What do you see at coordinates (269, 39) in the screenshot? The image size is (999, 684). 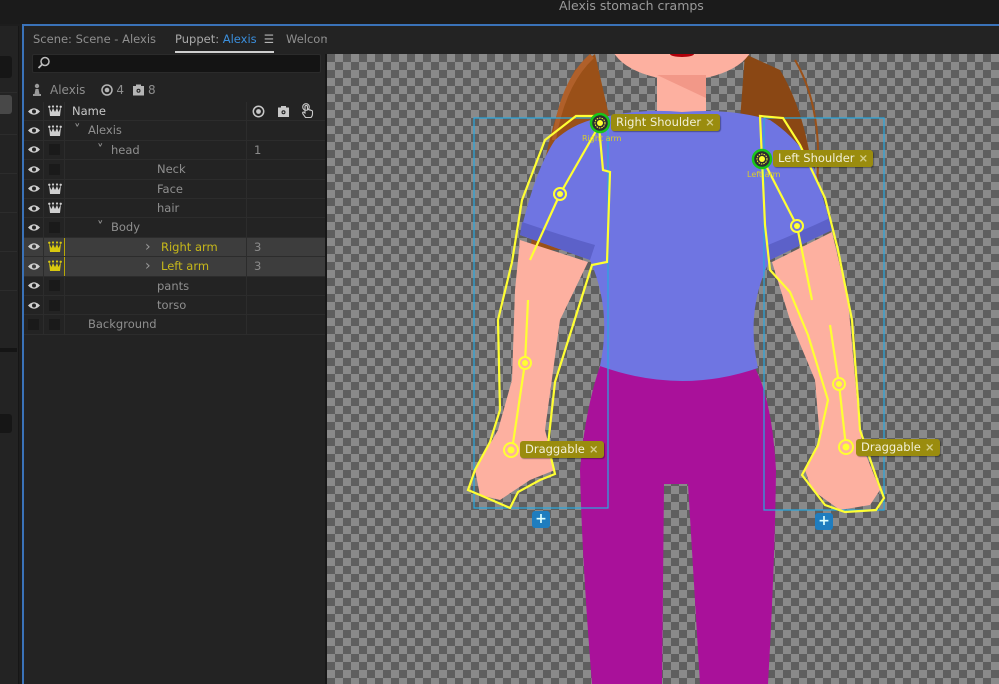 I see `panel-menu-icon: ☰` at bounding box center [269, 39].